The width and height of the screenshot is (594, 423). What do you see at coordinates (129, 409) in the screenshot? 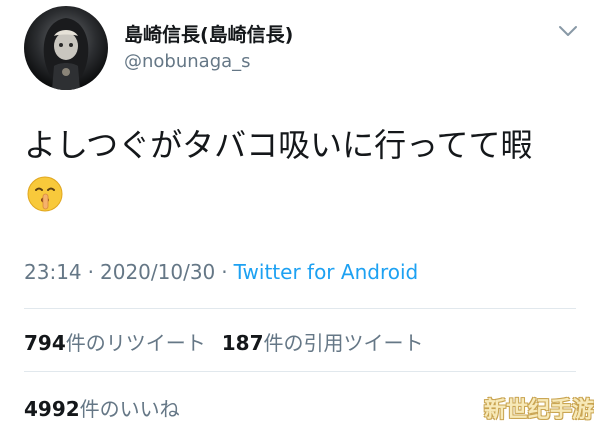
I see `likes-label: 件のいいね` at bounding box center [129, 409].